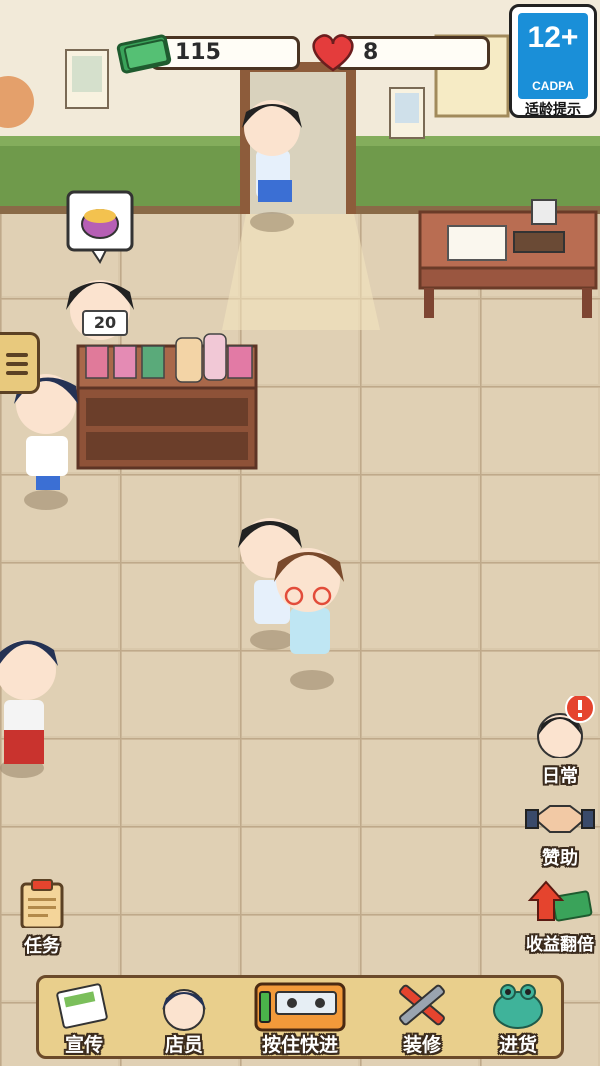 This screenshot has height=1066, width=600. I want to click on side-menu-button, so click(20, 363).